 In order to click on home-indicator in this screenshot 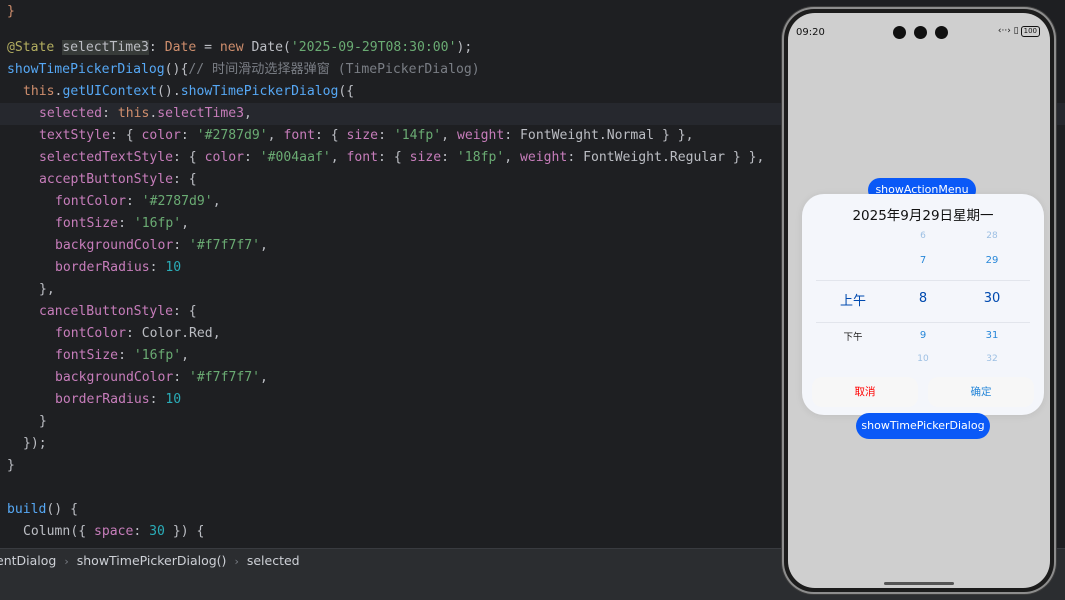, I will do `click(919, 583)`.